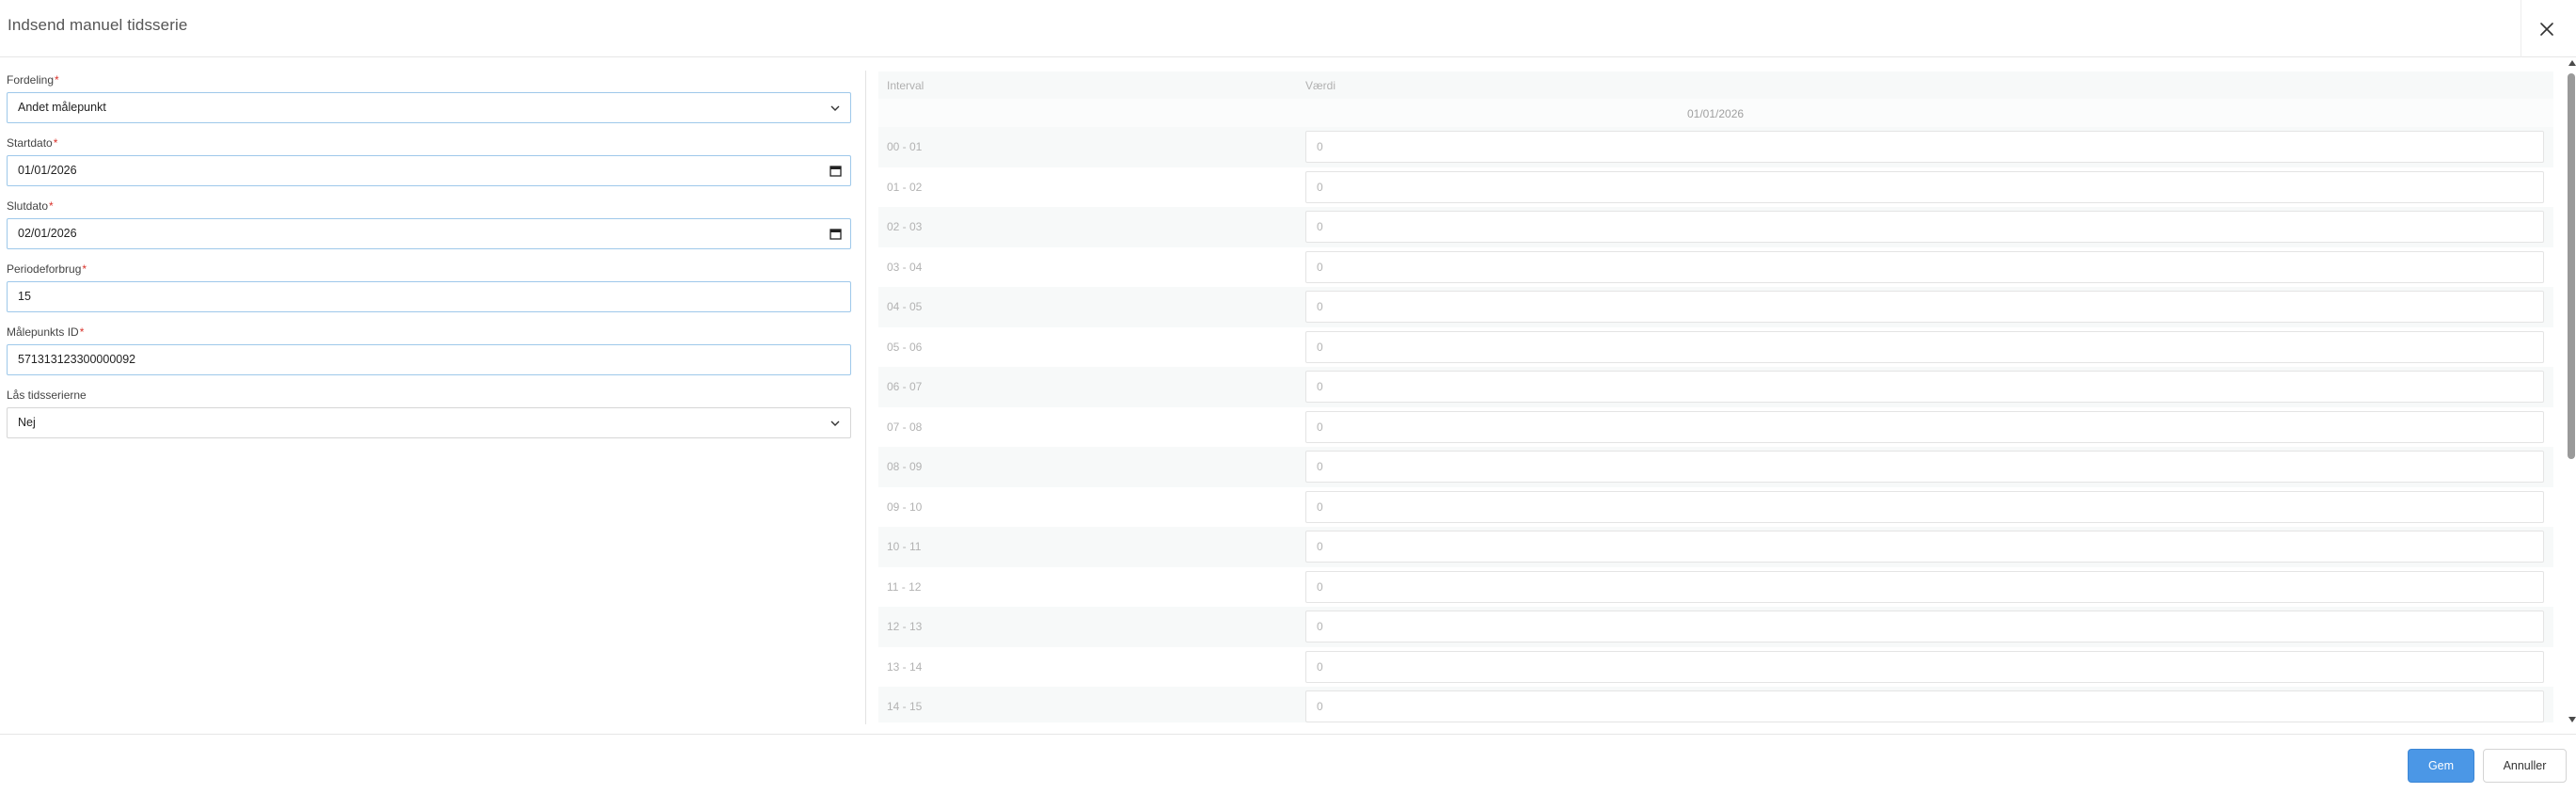  What do you see at coordinates (28, 206) in the screenshot?
I see `slutdato-label: Slutdato` at bounding box center [28, 206].